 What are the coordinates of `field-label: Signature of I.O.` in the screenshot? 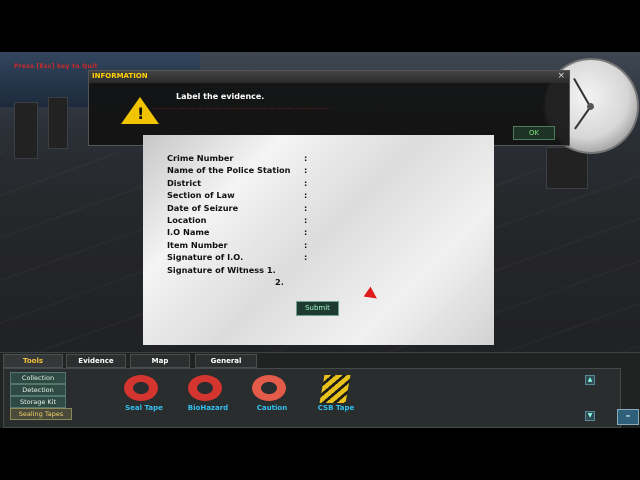 It's located at (205, 257).